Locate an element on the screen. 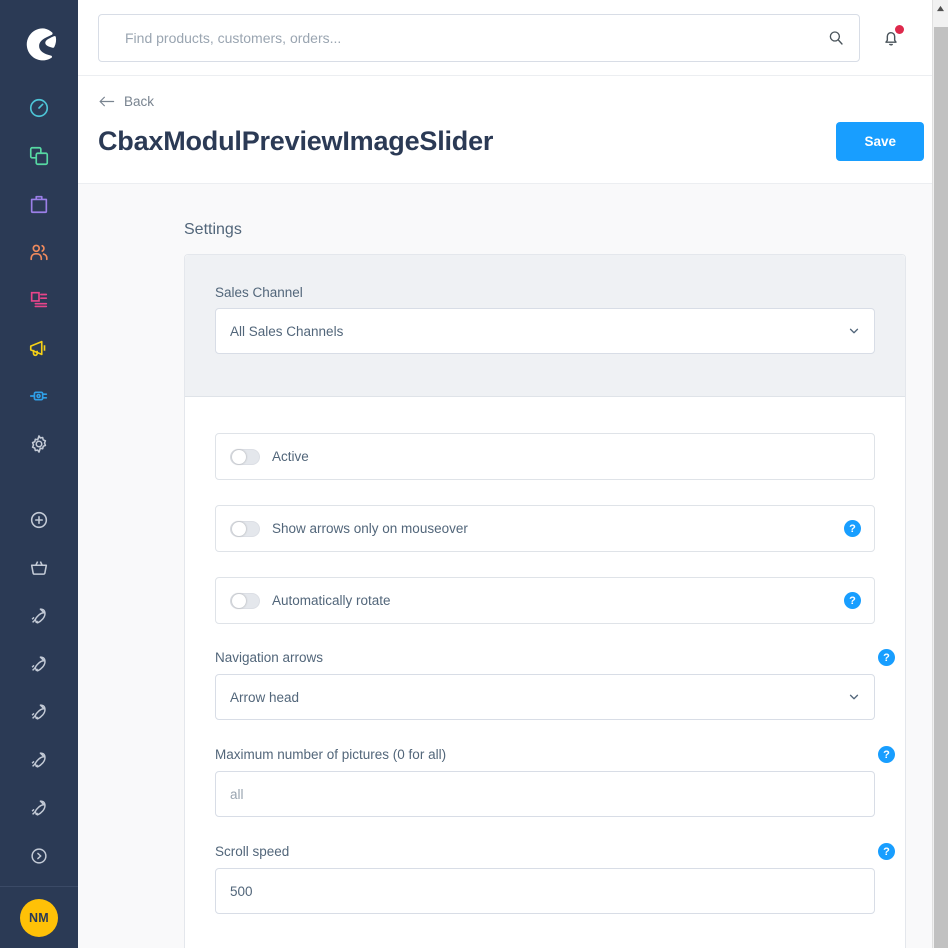 This screenshot has width=948, height=948. sidebar-item-settings is located at coordinates (39, 444).